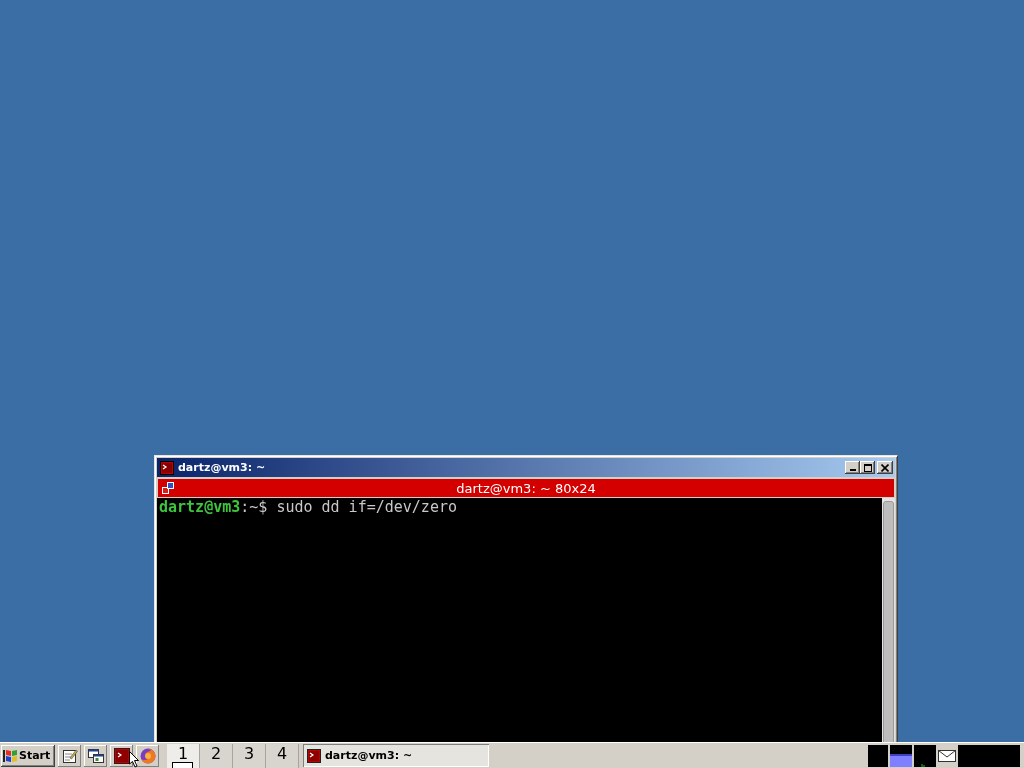 This screenshot has width=1024, height=768. I want to click on start-button: Start, so click(28, 755).